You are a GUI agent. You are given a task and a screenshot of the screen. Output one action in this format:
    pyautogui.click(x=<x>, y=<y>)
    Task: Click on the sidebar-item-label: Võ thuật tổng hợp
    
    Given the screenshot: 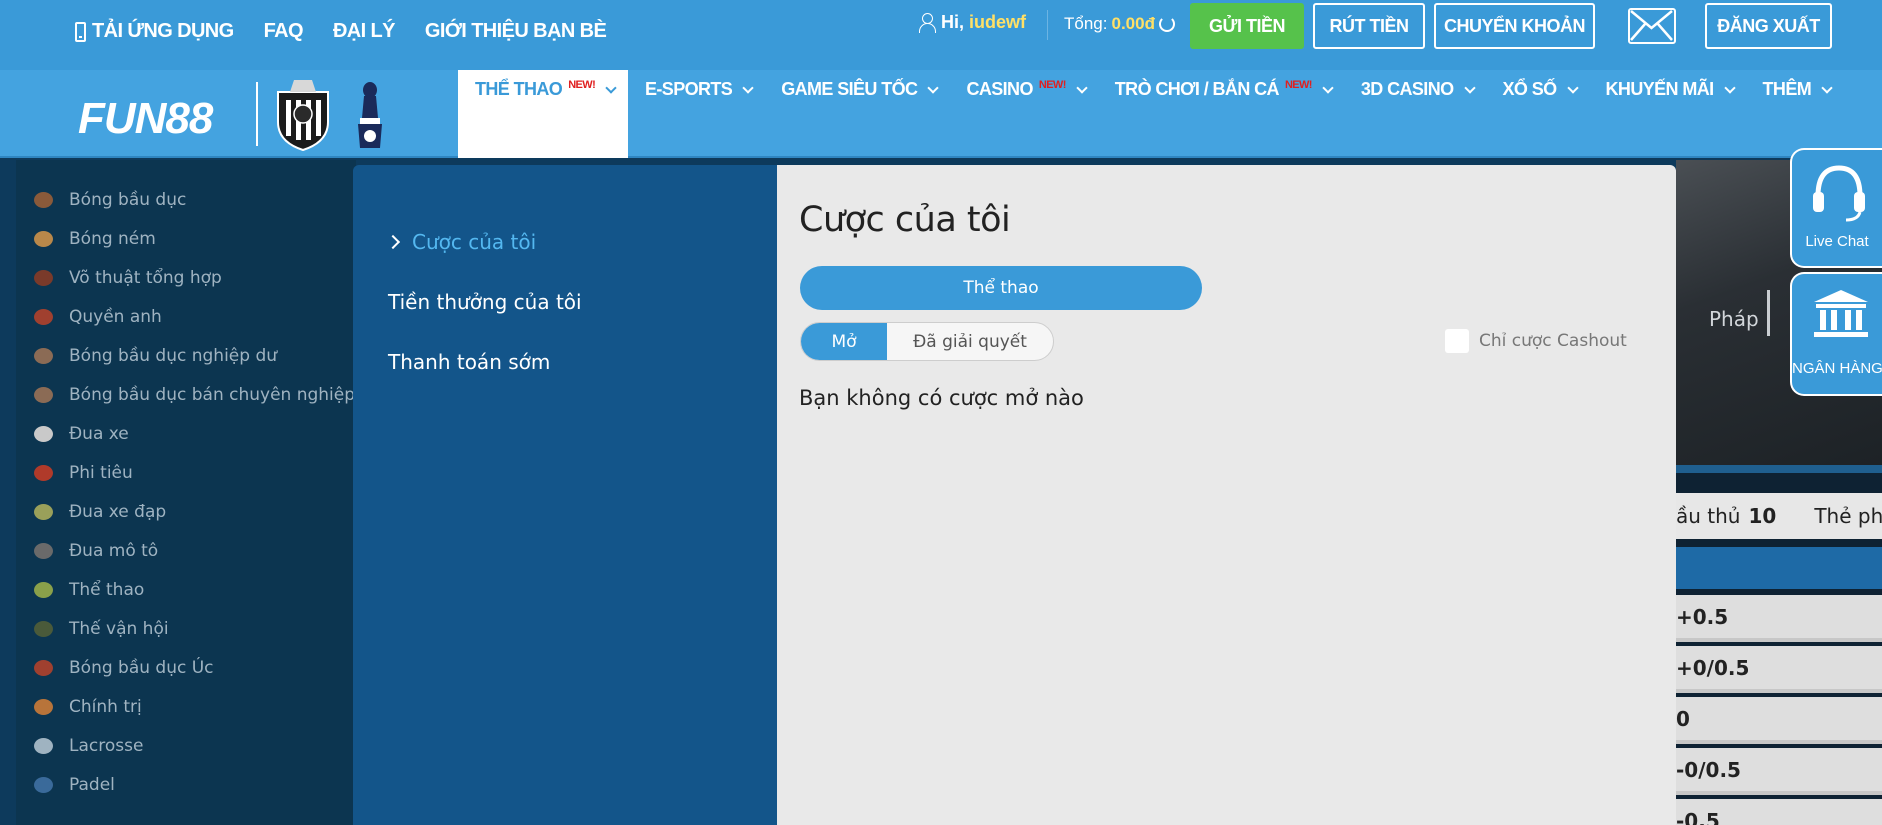 What is the action you would take?
    pyautogui.click(x=145, y=277)
    